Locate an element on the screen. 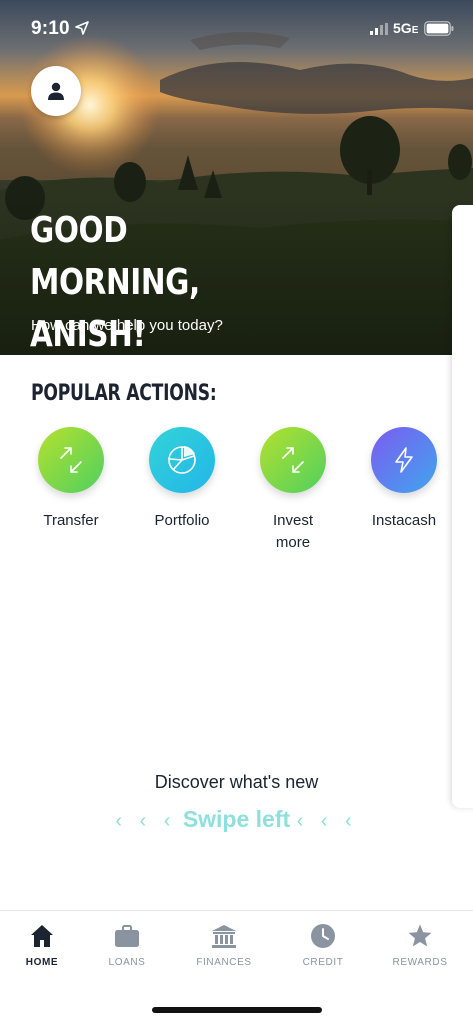  star-icon is located at coordinates (420, 935).